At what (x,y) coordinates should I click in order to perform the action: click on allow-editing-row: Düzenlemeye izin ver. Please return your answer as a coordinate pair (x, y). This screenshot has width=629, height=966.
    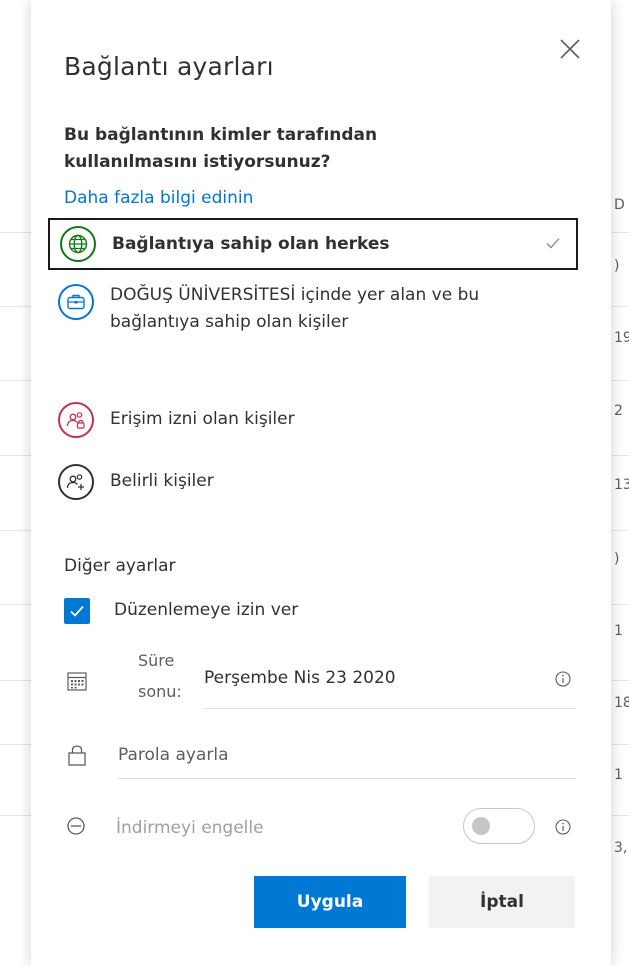
    Looking at the image, I should click on (319, 612).